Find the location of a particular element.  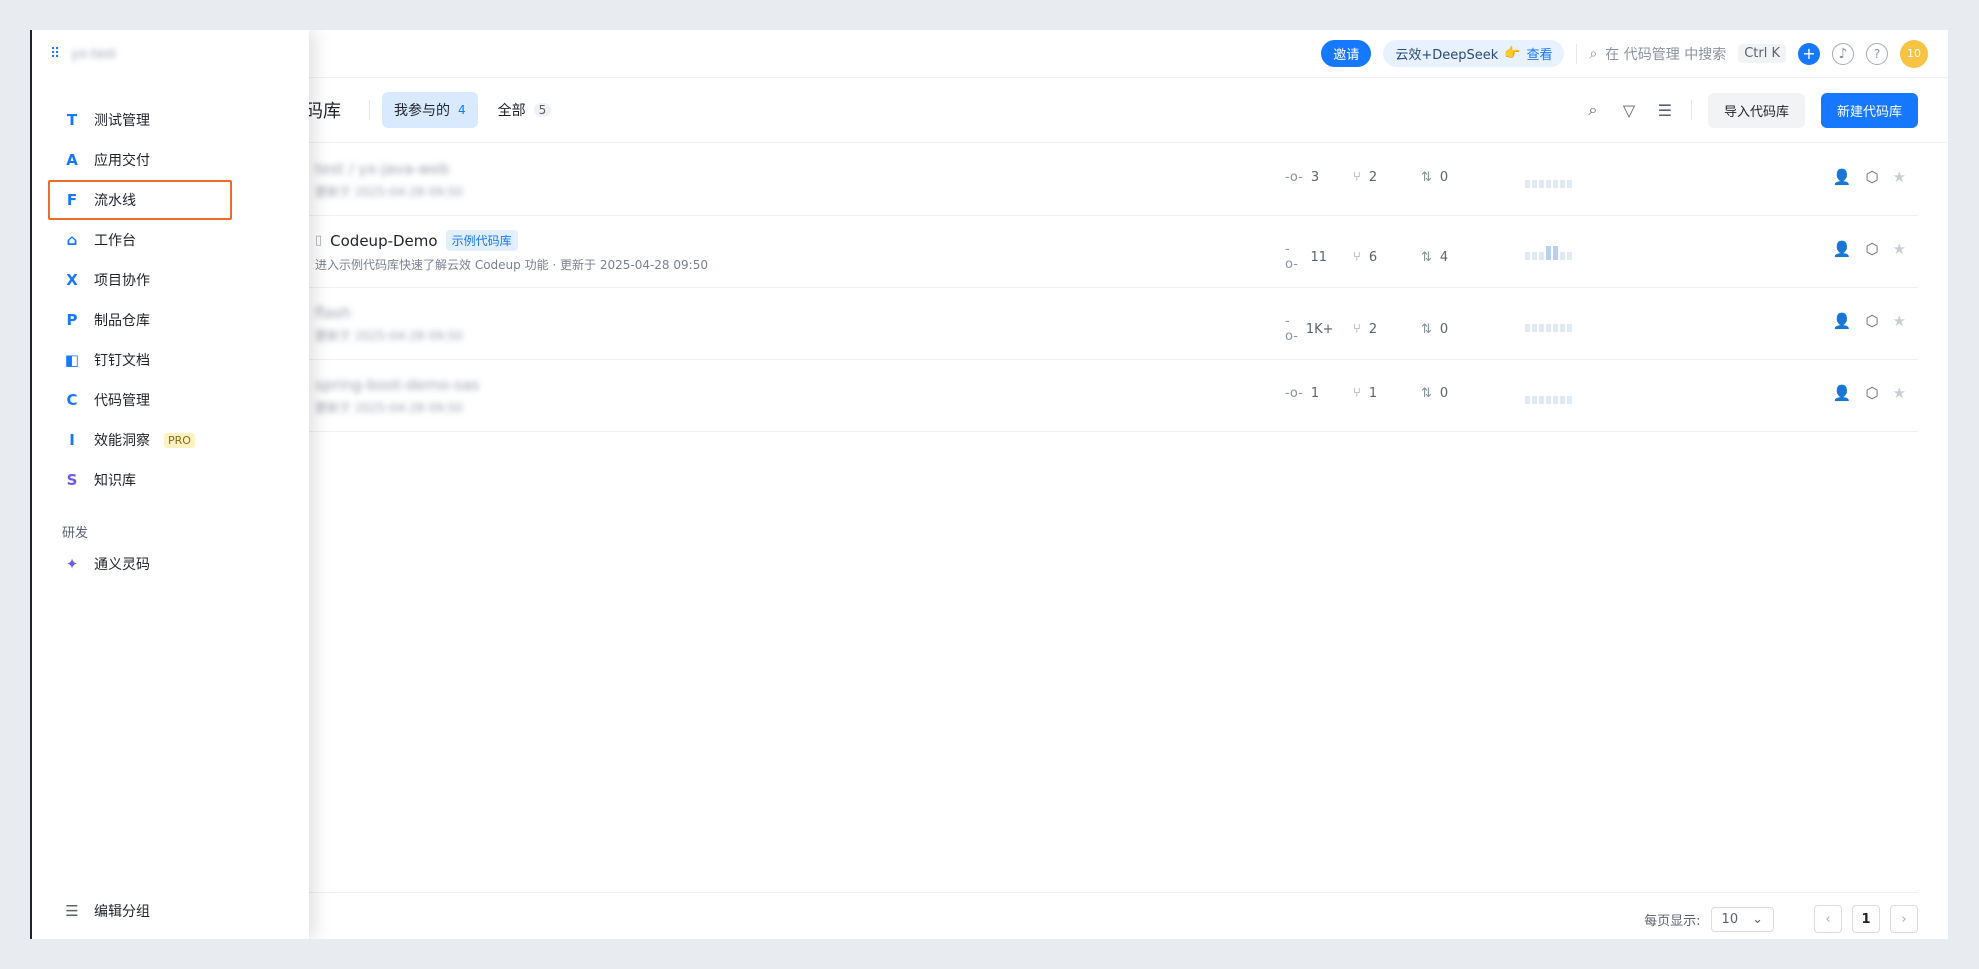

filter-icon: ▽ is located at coordinates (1629, 110).